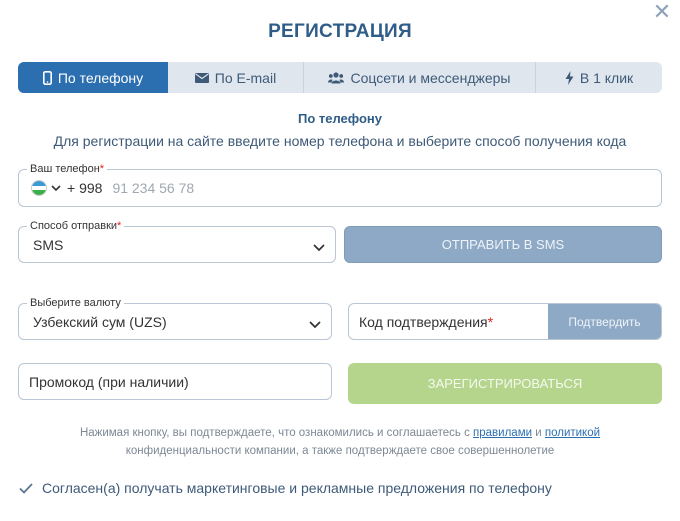 This screenshot has width=680, height=521. I want to click on country-code: + 998, so click(85, 188).